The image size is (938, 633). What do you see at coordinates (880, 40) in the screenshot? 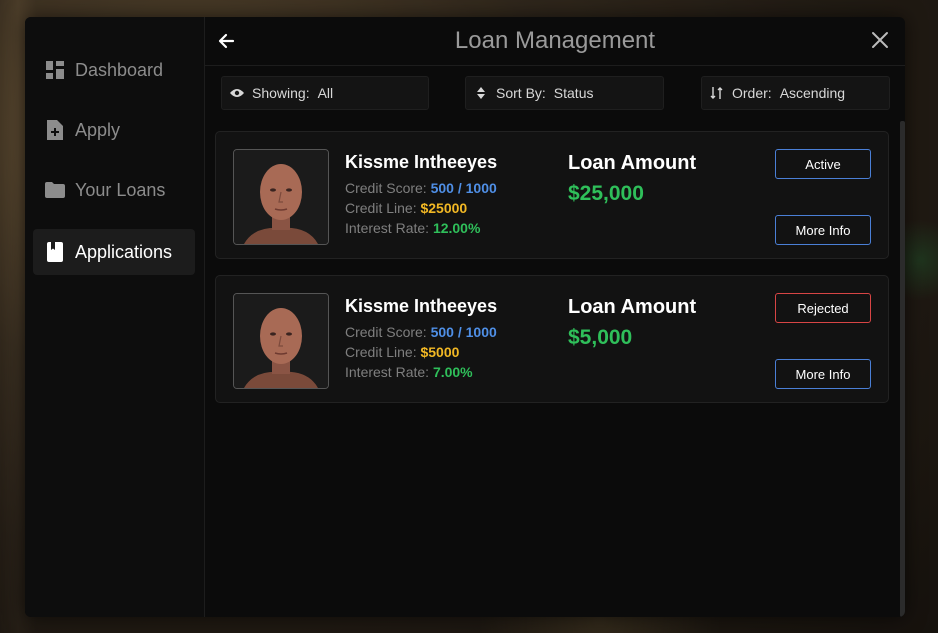
I see `close-icon` at bounding box center [880, 40].